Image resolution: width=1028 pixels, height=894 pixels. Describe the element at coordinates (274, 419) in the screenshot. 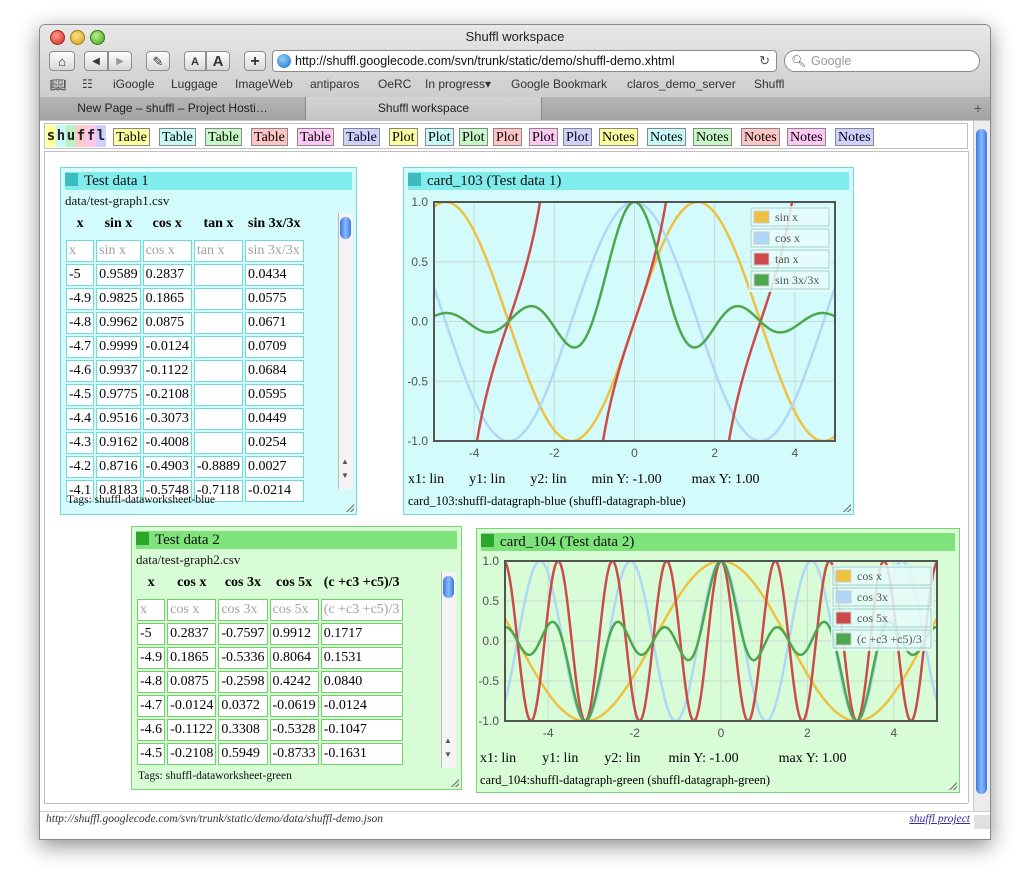

I see `table-cell: 0.0449` at that location.